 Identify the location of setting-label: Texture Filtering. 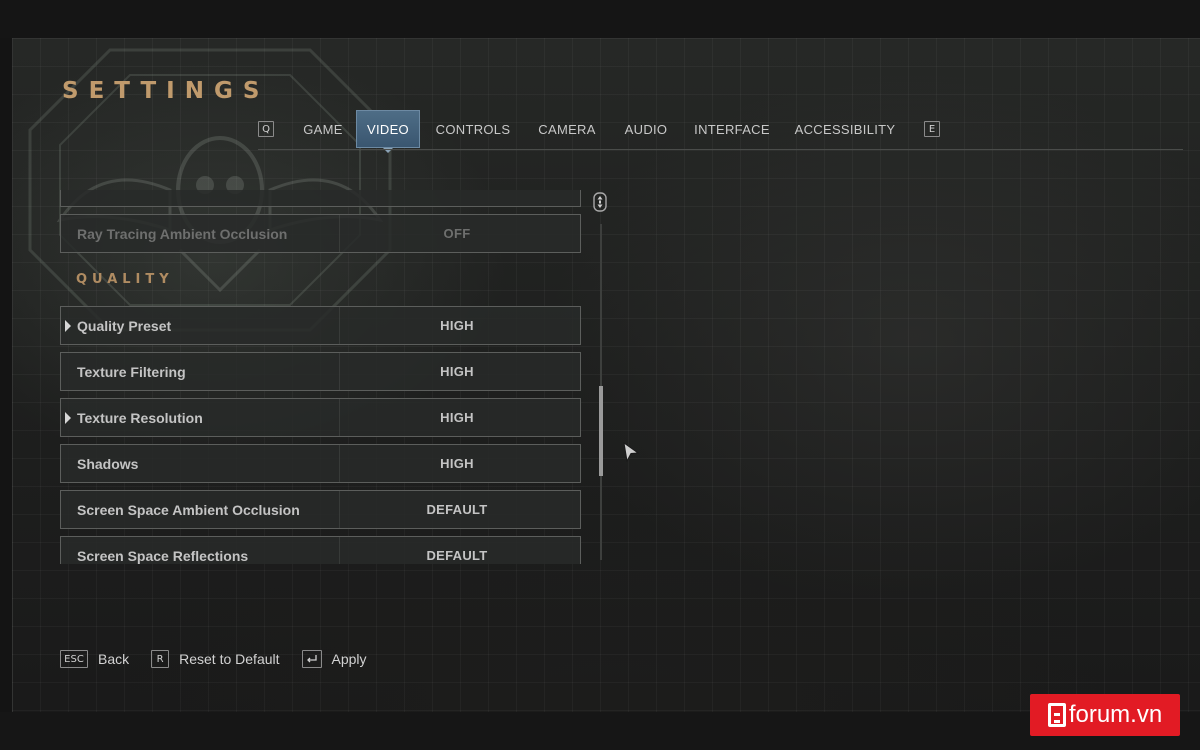
(131, 371).